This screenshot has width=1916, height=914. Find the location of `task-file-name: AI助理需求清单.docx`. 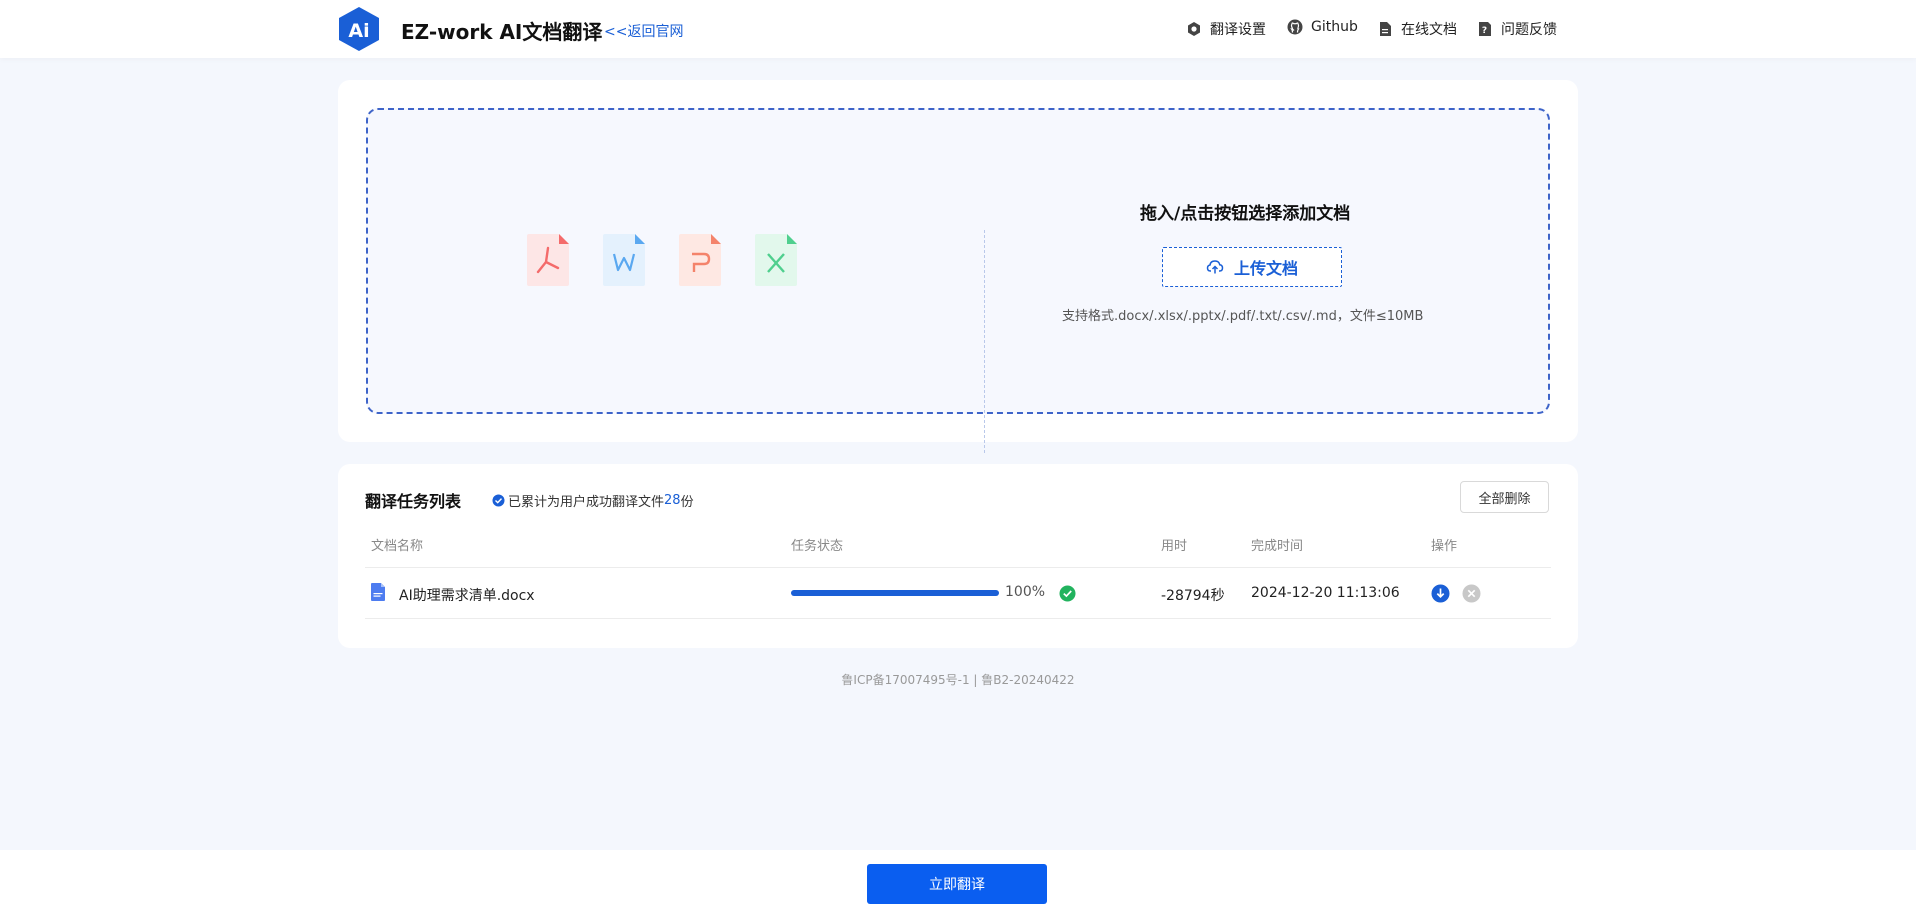

task-file-name: AI助理需求清单.docx is located at coordinates (467, 596).